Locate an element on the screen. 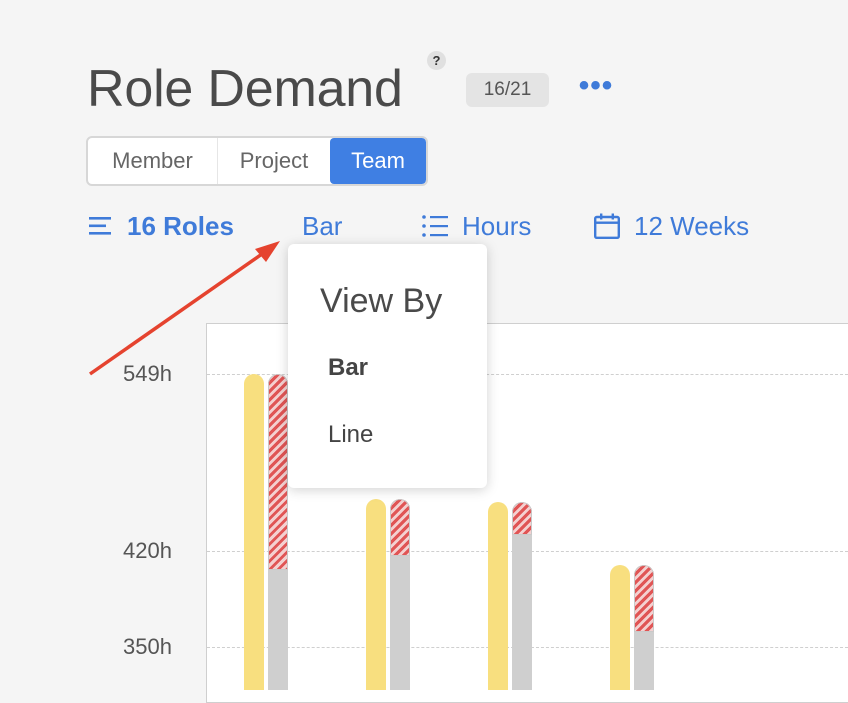 This screenshot has height=703, width=848. bullet-list-icon is located at coordinates (435, 226).